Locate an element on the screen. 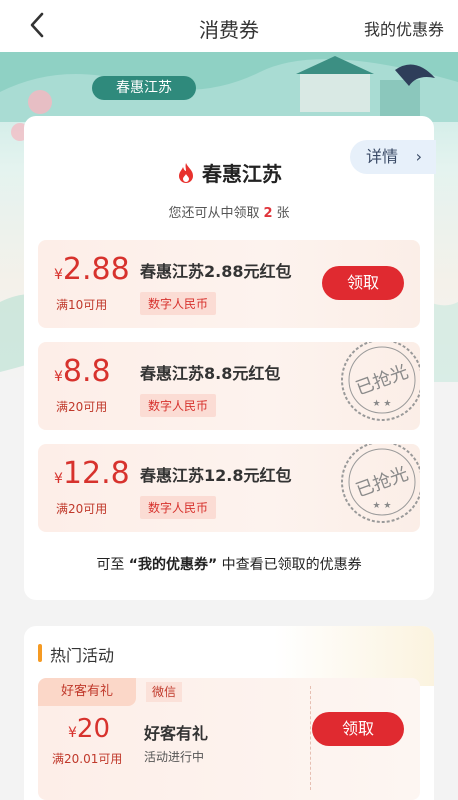  campaign-title: 春惠江苏 is located at coordinates (229, 172).